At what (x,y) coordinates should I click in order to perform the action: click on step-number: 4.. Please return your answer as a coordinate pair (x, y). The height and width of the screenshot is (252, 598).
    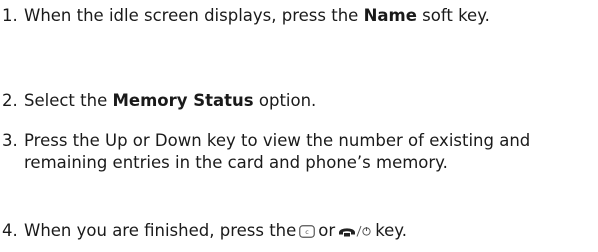
    Looking at the image, I should click on (10, 230).